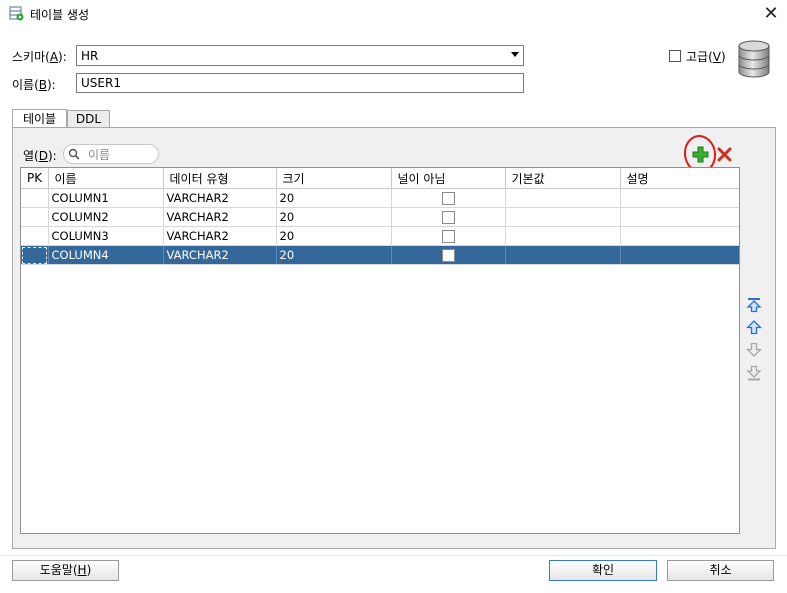 The image size is (787, 593). I want to click on columns-label: 열(D):, so click(40, 156).